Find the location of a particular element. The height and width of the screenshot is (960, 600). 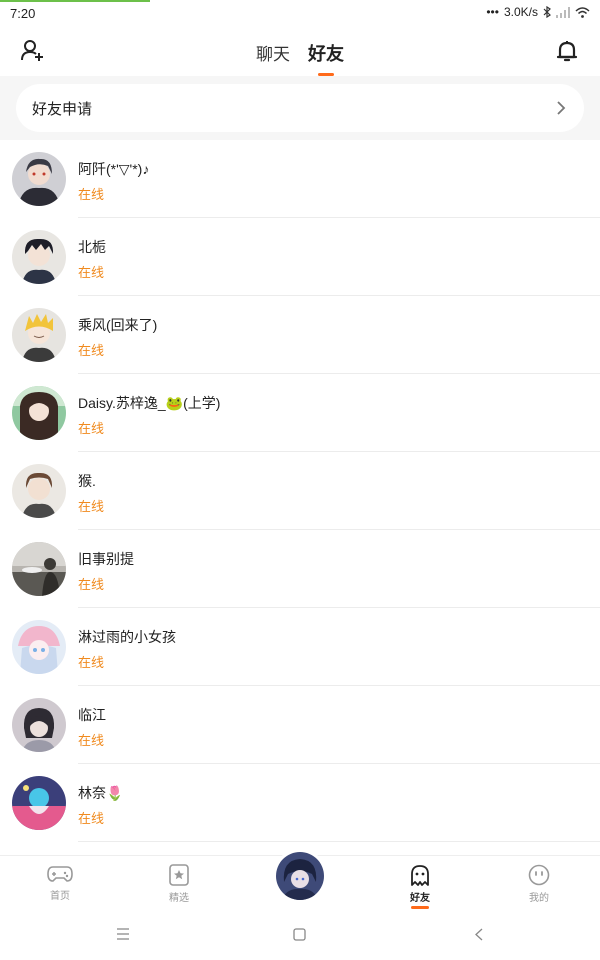

friend-name: Daisy.苏梓逸_🐸(上学) is located at coordinates (149, 403).